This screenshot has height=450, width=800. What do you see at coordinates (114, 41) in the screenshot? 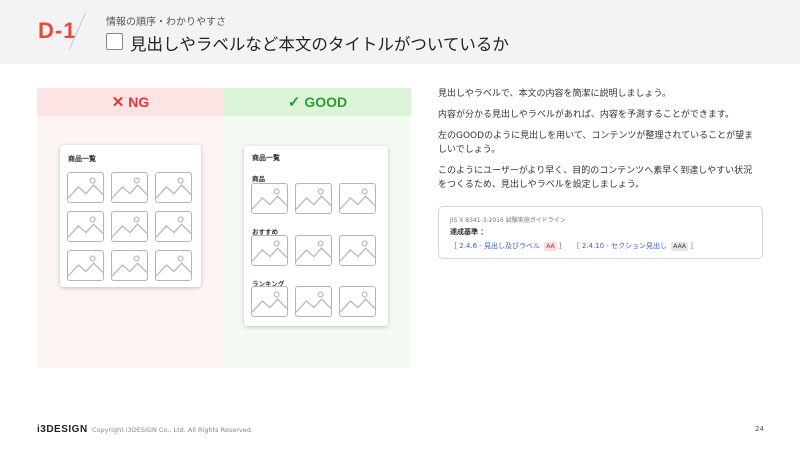
I see `checklist-checkbox` at bounding box center [114, 41].